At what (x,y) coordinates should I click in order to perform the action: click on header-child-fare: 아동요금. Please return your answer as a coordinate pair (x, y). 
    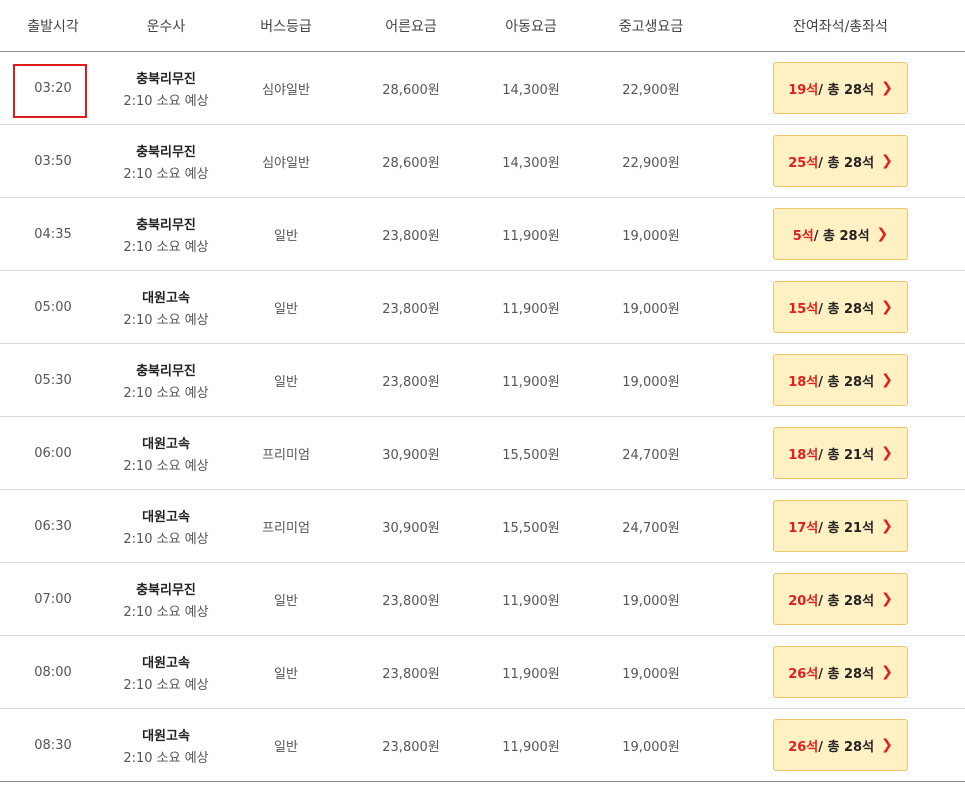
    Looking at the image, I should click on (531, 26).